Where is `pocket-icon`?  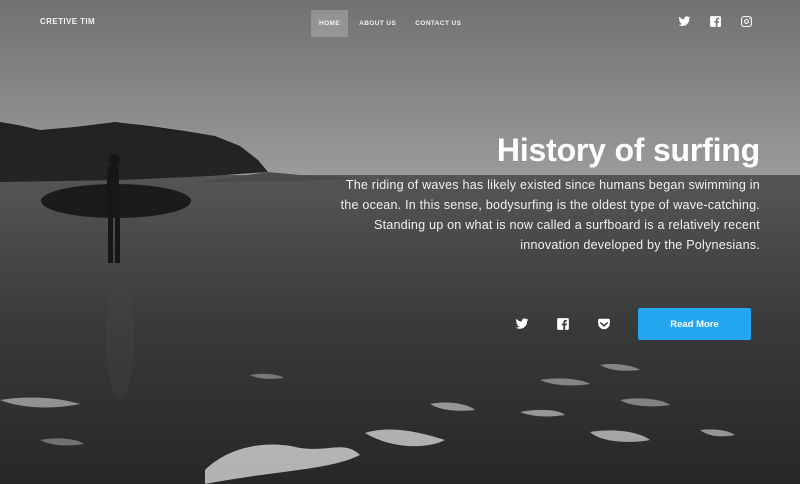 pocket-icon is located at coordinates (604, 324).